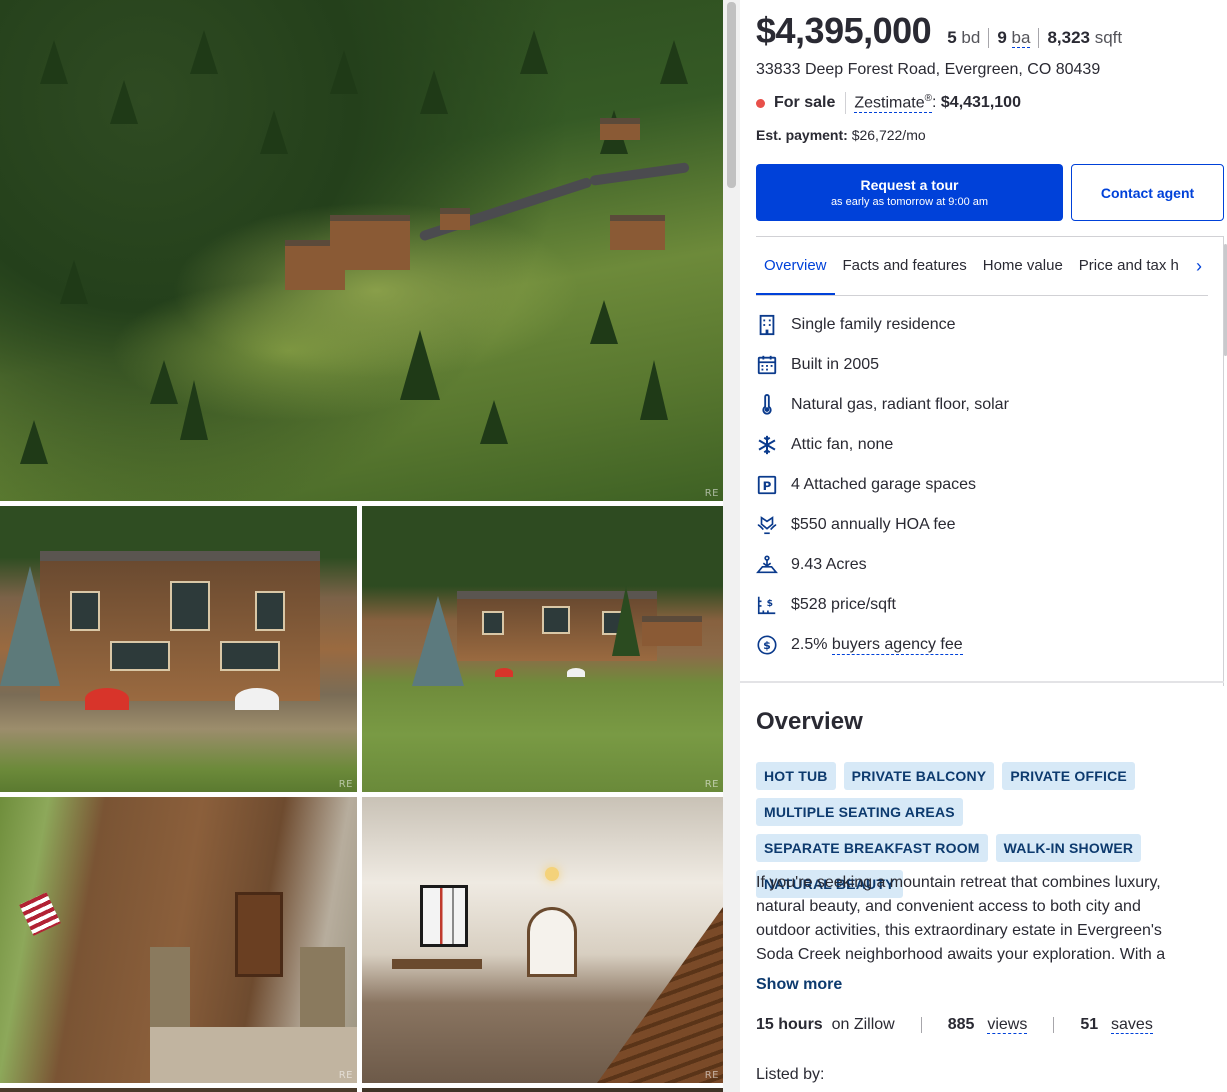 The height and width of the screenshot is (1092, 1227). What do you see at coordinates (825, 1024) in the screenshot?
I see `metric-time-on-zillow: 15 hours on Zillow` at bounding box center [825, 1024].